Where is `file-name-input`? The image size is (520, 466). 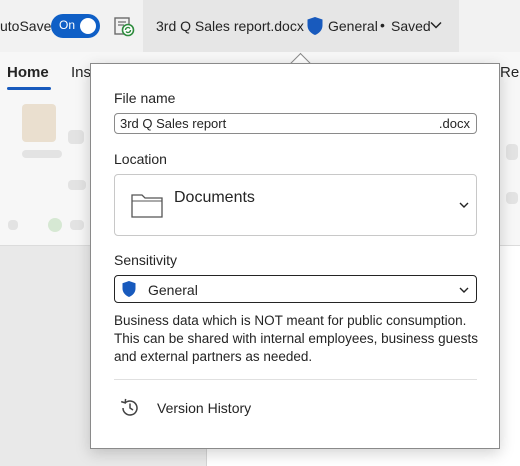
file-name-input is located at coordinates (270, 123).